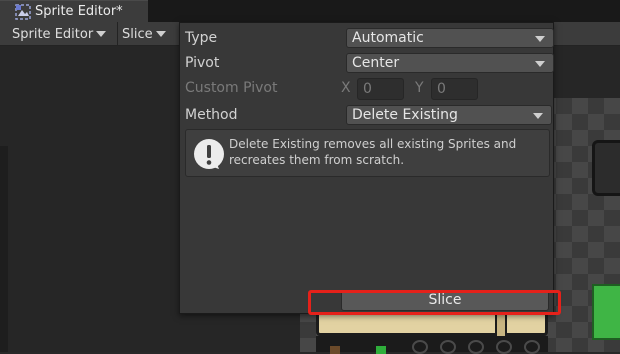 This screenshot has height=354, width=620. What do you see at coordinates (53, 34) in the screenshot?
I see `sprite-editor-menu-label: Sprite Editor` at bounding box center [53, 34].